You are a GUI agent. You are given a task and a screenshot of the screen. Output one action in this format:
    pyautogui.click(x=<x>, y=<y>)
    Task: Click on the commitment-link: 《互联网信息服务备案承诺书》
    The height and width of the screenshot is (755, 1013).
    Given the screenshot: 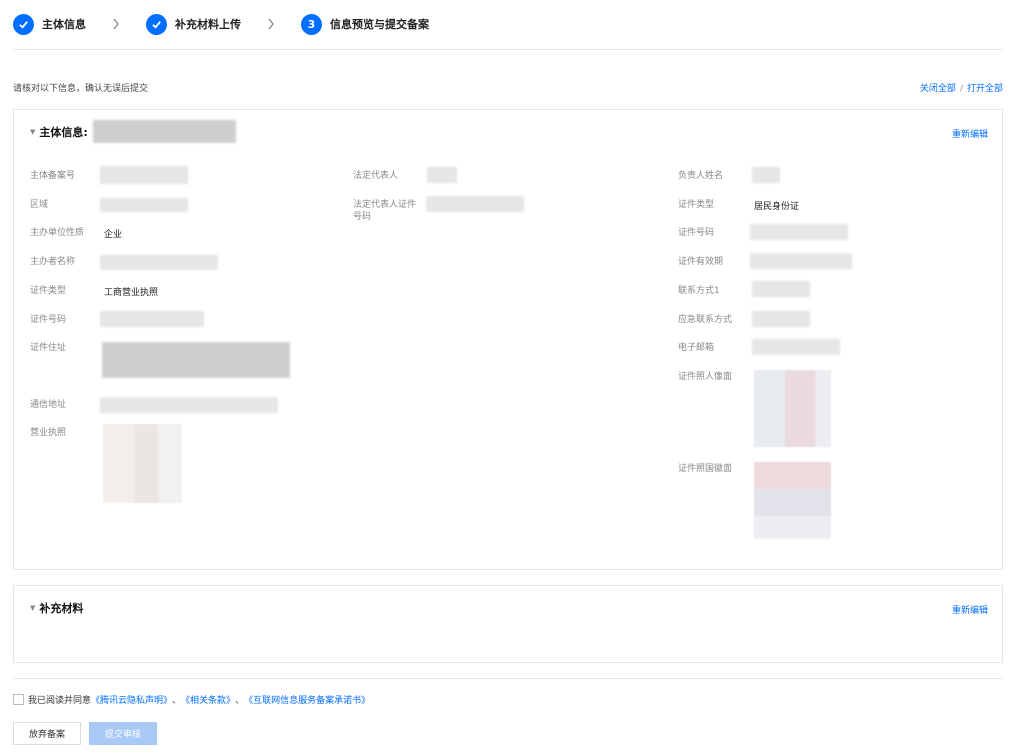 What is the action you would take?
    pyautogui.click(x=307, y=699)
    